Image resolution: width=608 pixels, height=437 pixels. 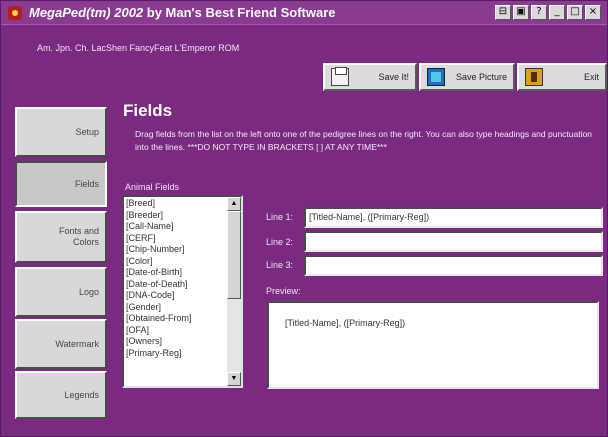 What do you see at coordinates (539, 12) in the screenshot?
I see `help-button: ?` at bounding box center [539, 12].